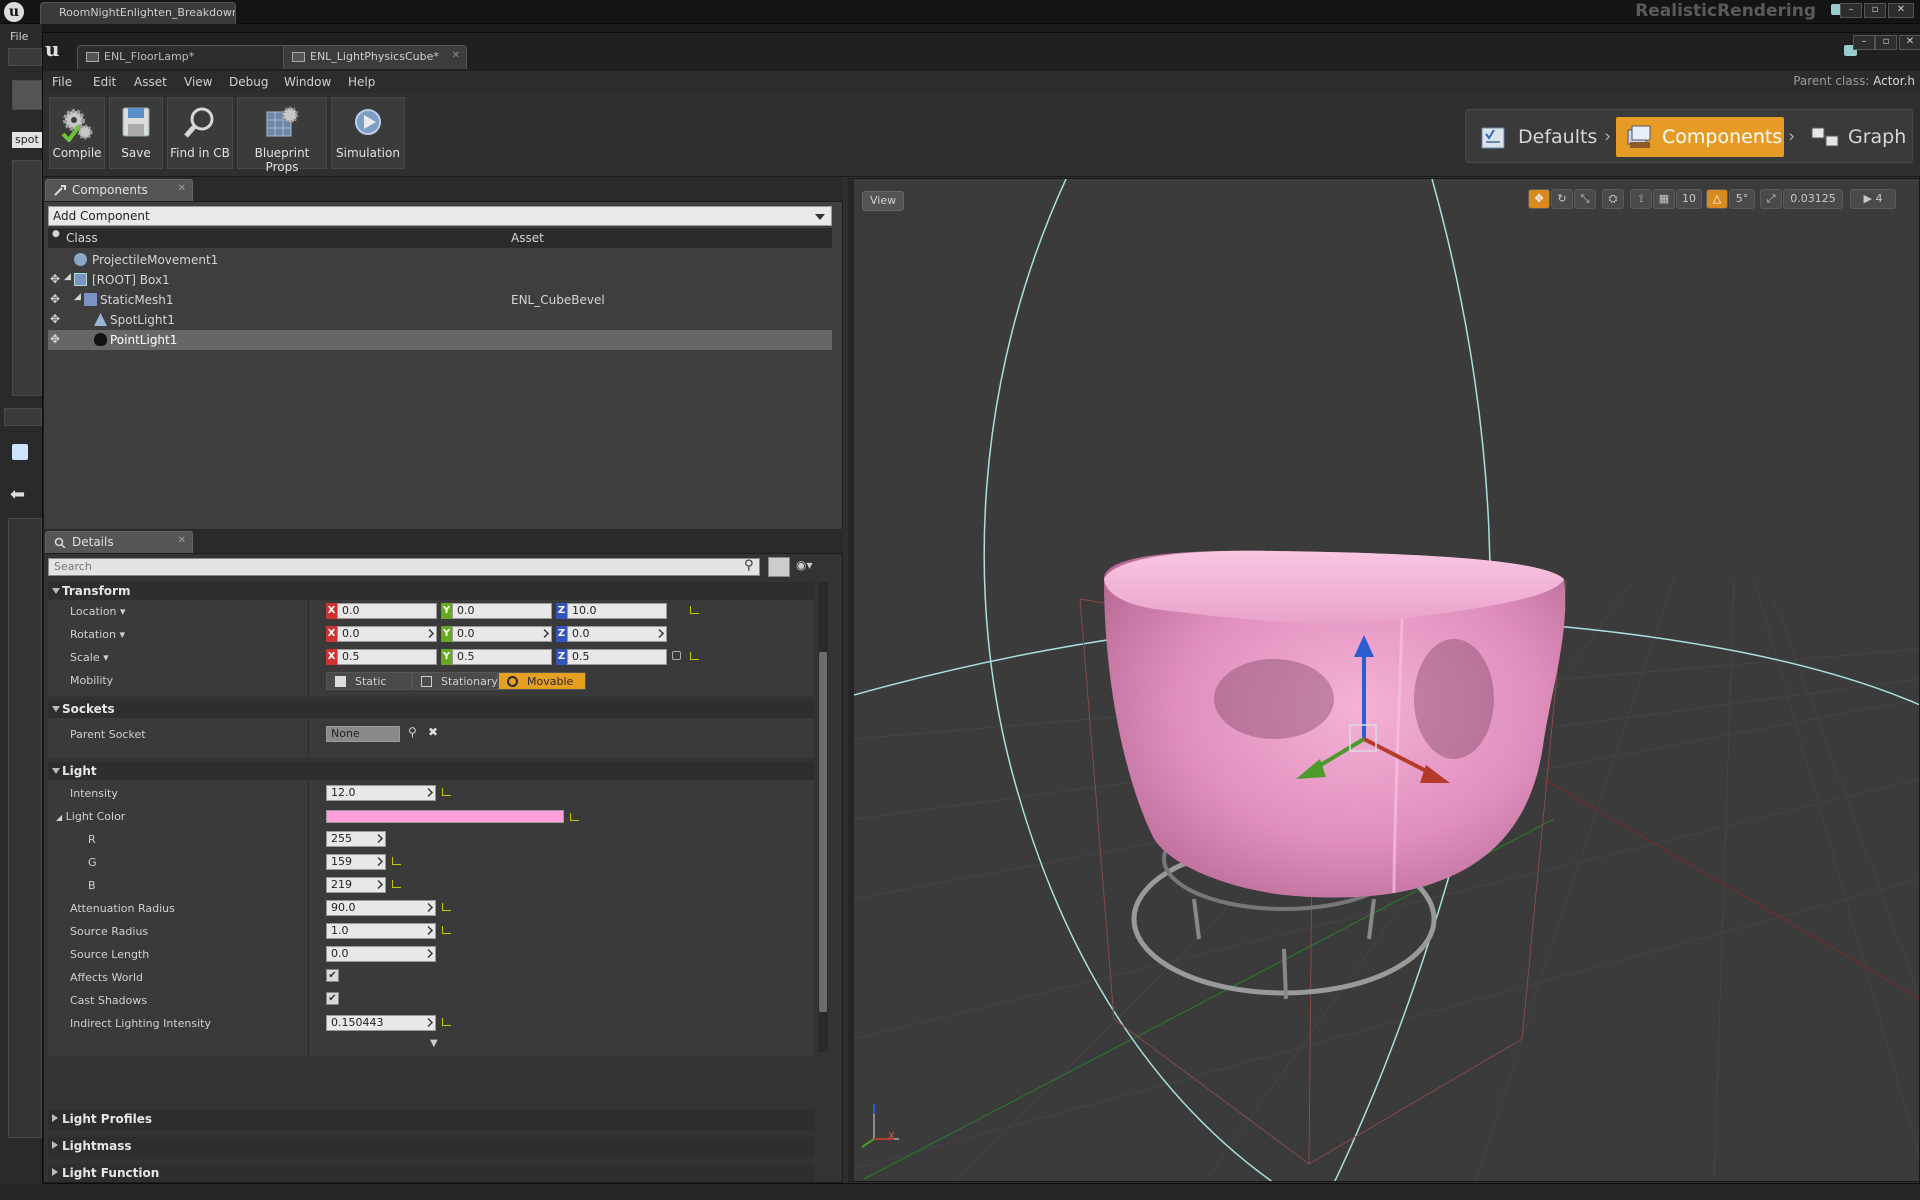  What do you see at coordinates (200, 133) in the screenshot?
I see `find-in-cb-button: Find in CB` at bounding box center [200, 133].